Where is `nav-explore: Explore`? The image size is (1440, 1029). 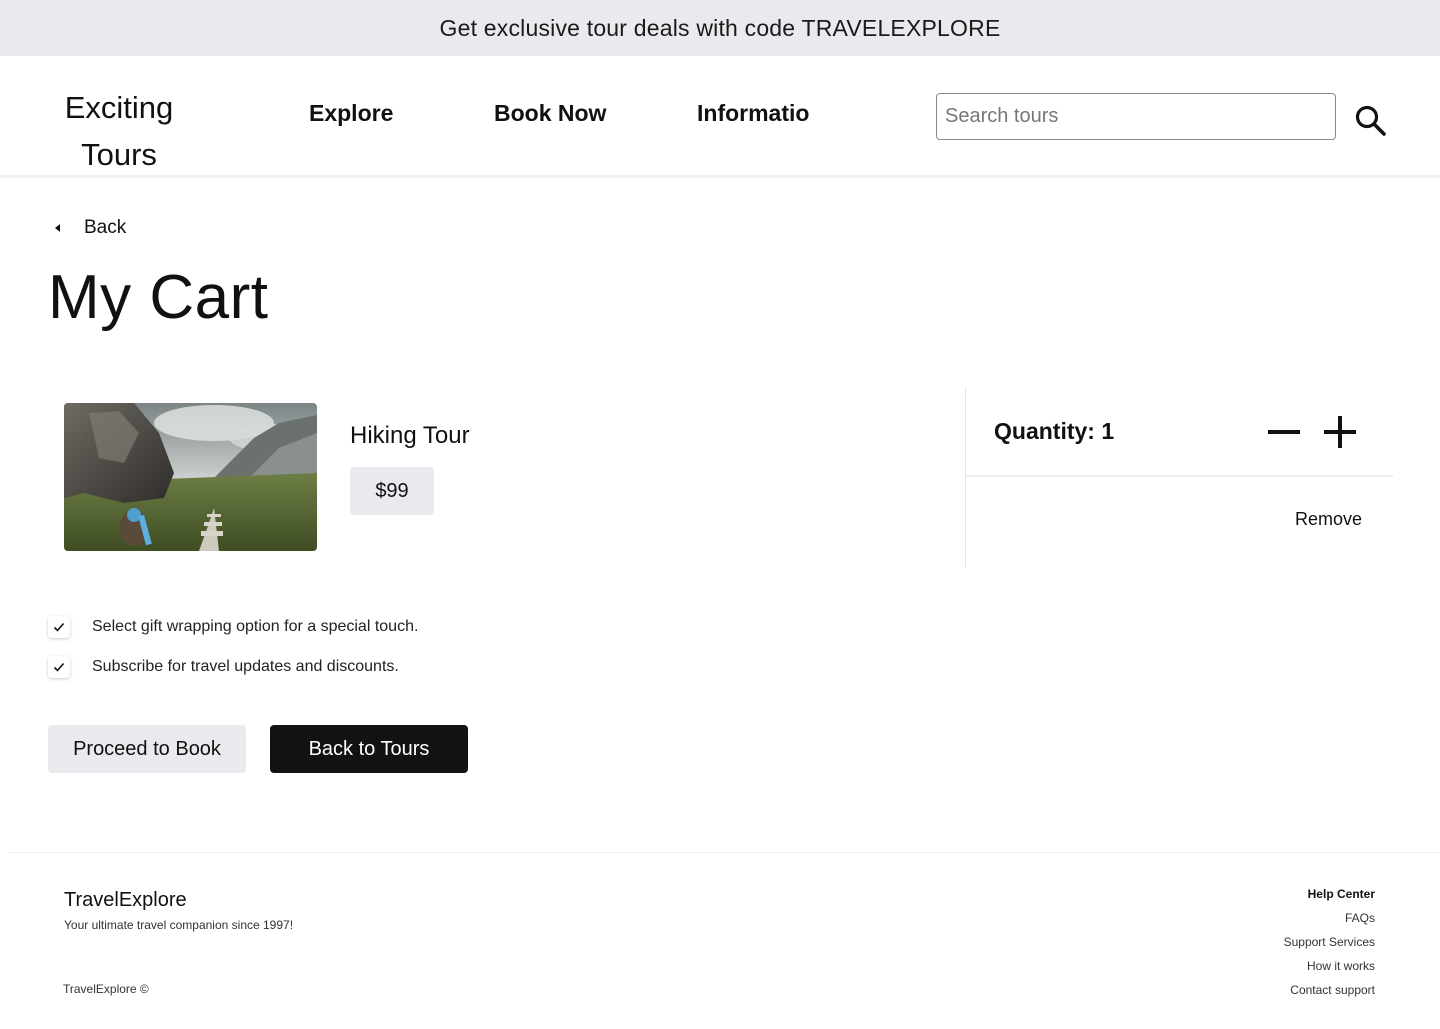 nav-explore: Explore is located at coordinates (351, 113).